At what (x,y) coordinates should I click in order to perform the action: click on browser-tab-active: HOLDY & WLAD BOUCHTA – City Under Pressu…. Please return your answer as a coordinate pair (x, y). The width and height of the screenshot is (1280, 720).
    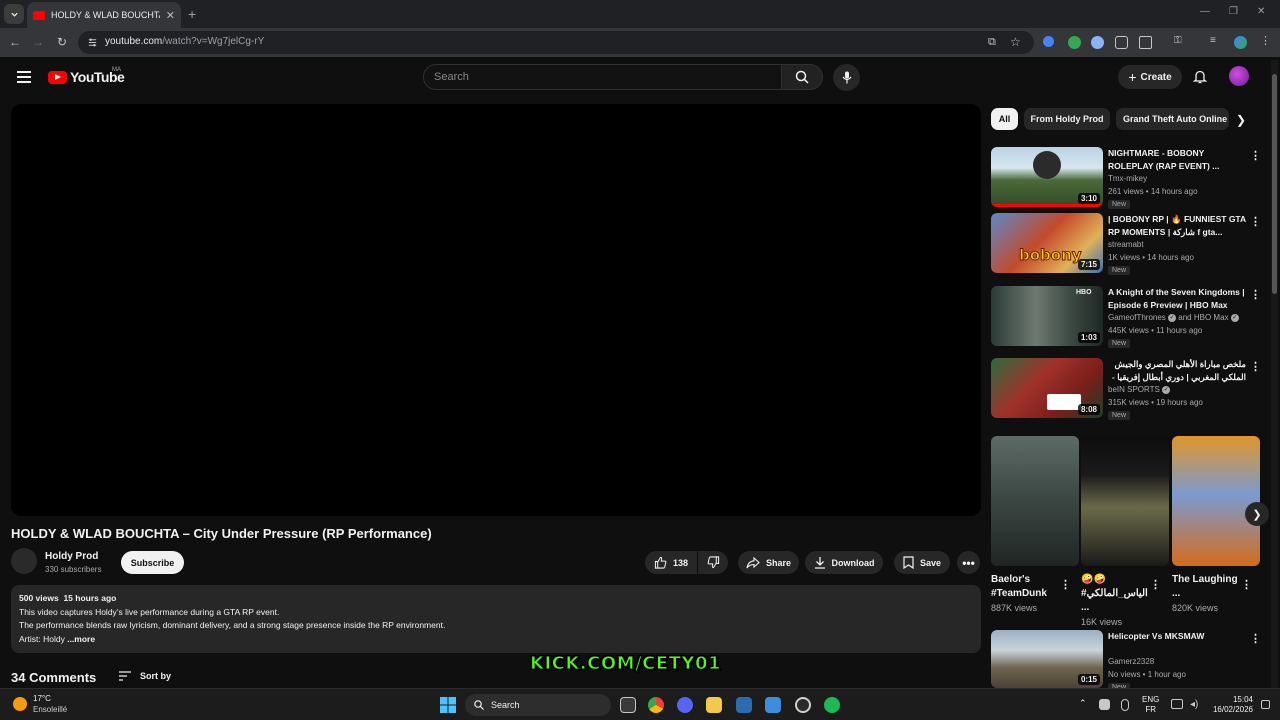
    Looking at the image, I should click on (104, 15).